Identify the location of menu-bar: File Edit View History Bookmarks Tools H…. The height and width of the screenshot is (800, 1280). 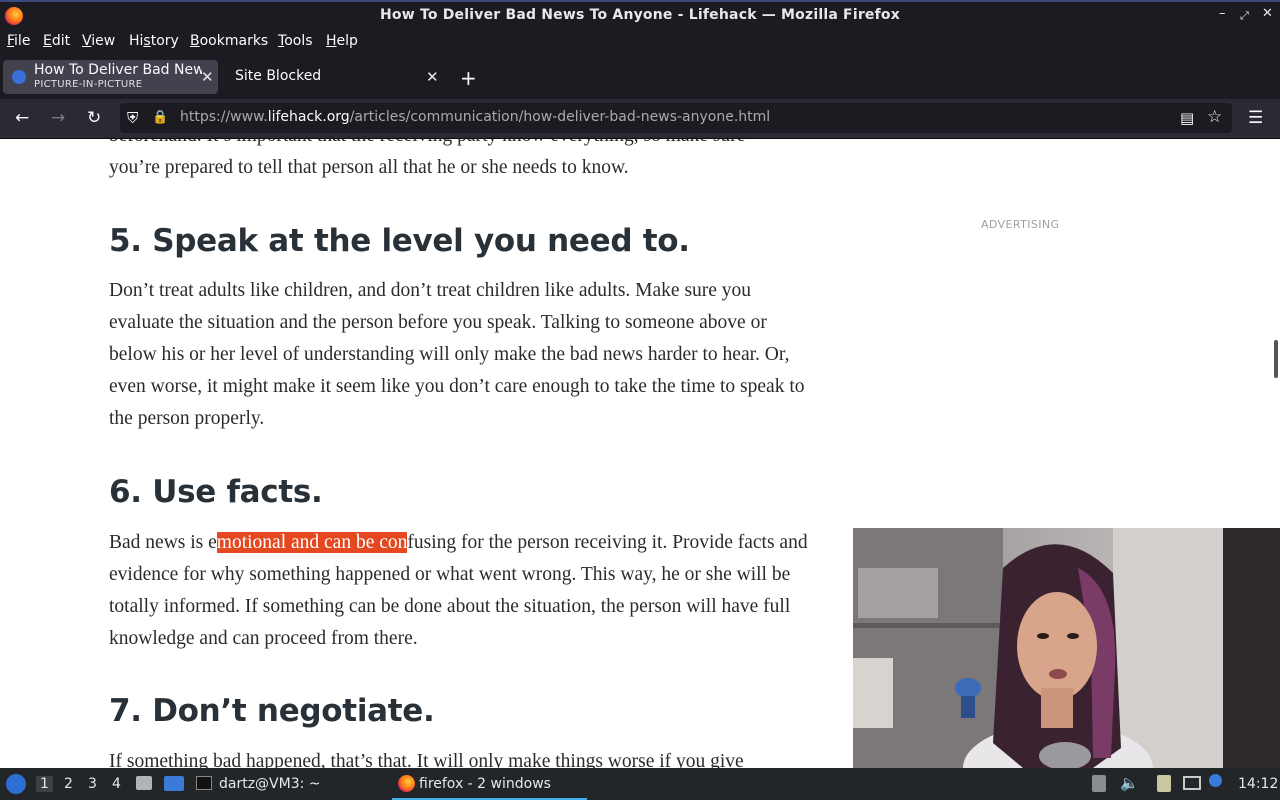
(640, 42).